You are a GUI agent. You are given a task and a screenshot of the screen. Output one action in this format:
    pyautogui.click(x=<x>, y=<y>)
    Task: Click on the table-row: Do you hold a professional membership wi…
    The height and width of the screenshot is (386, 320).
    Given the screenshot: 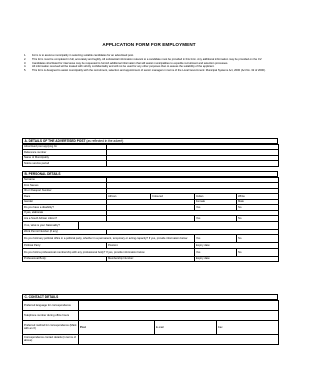 What is the action you would take?
    pyautogui.click(x=150, y=252)
    